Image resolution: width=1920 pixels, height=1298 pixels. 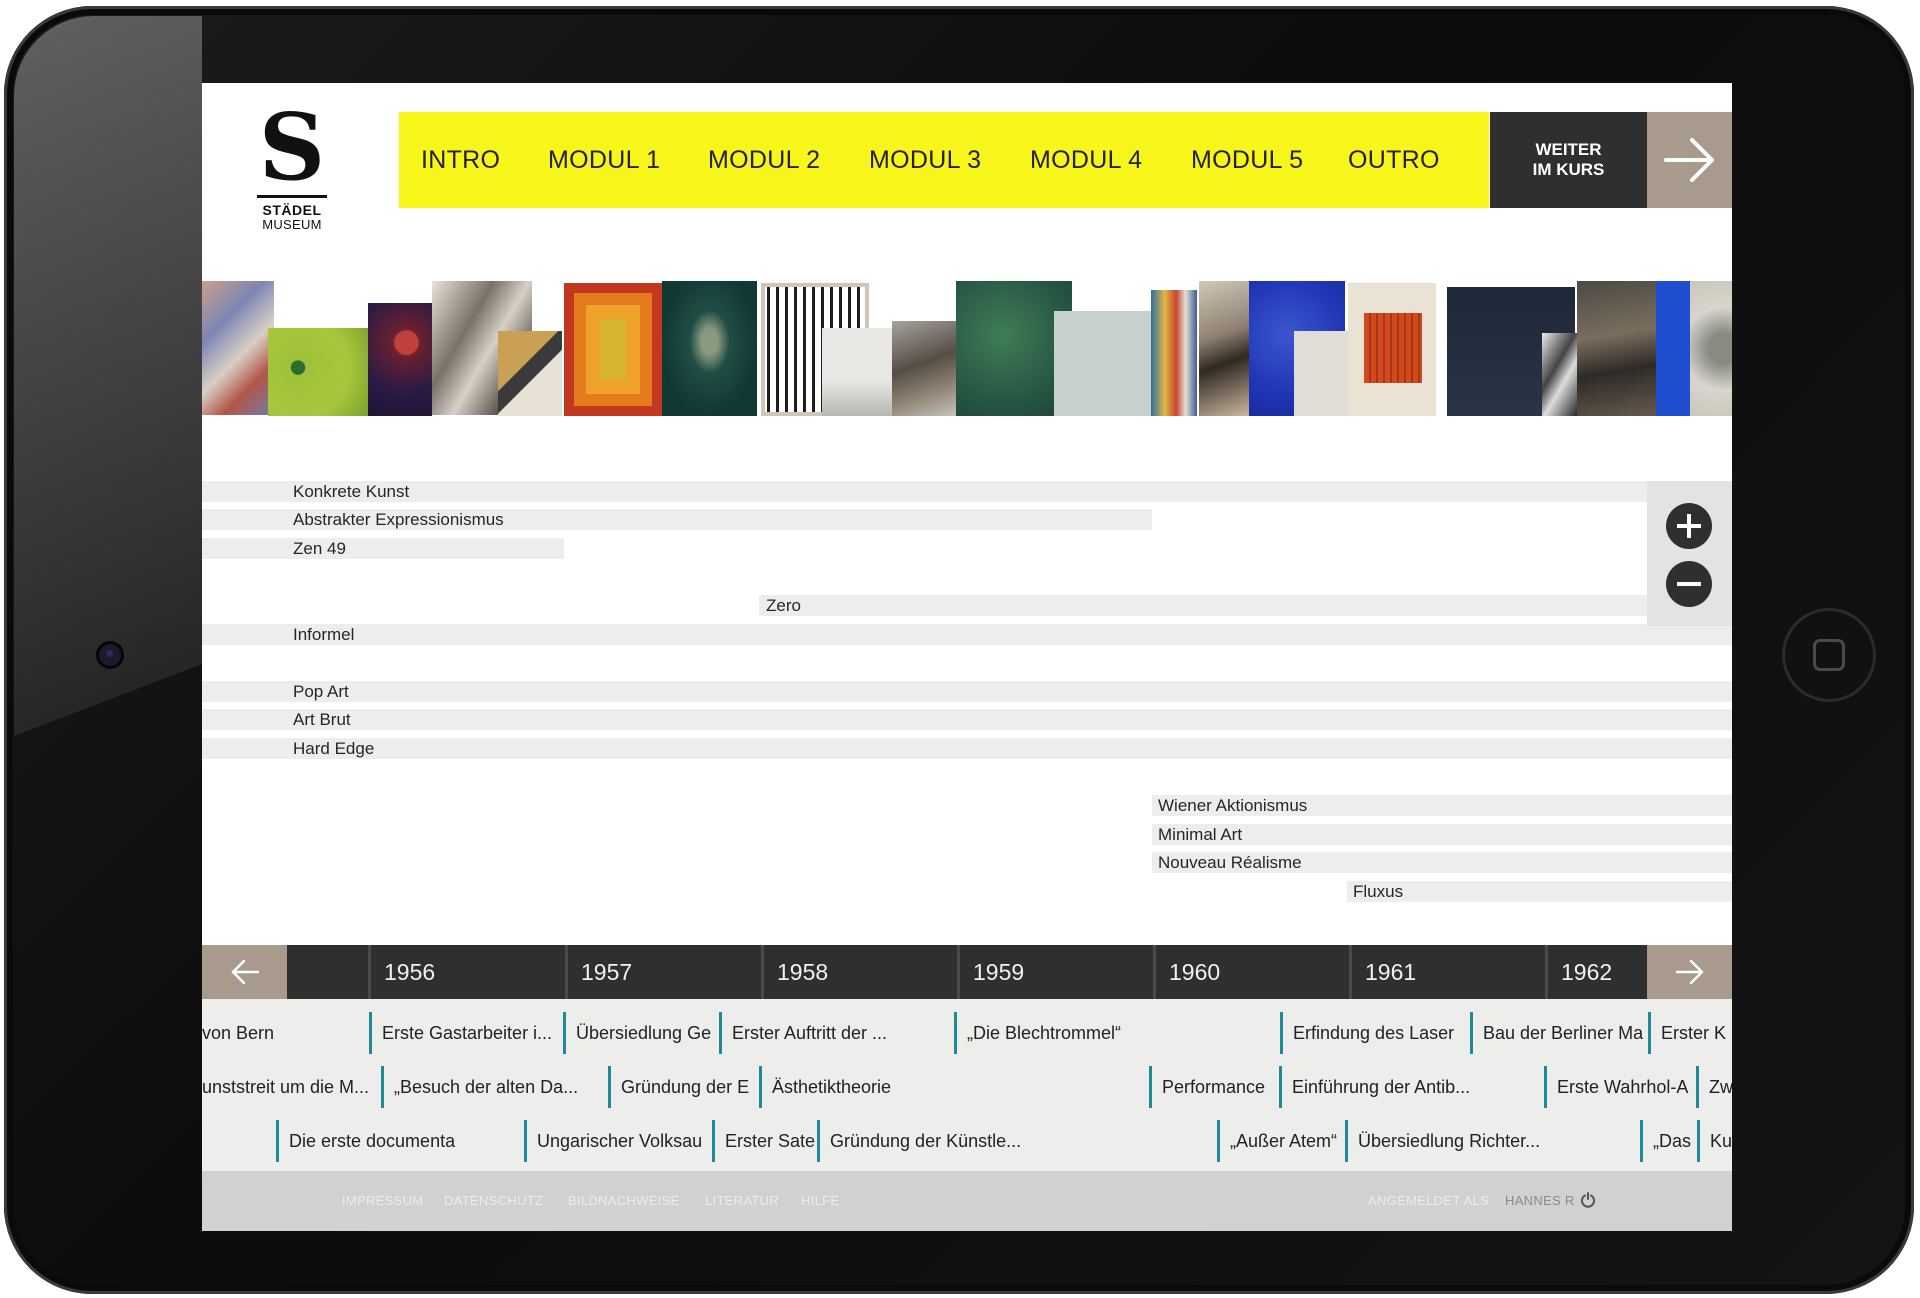 I want to click on movement-label: Minimal Art, so click(x=1200, y=834).